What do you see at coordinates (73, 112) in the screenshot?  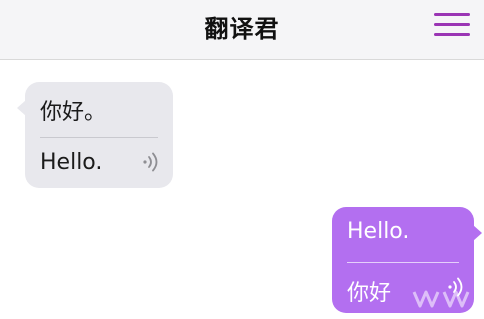 I see `source-text: 你好。` at bounding box center [73, 112].